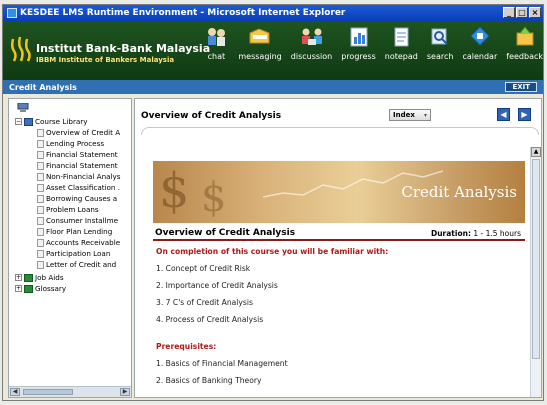 Image resolution: width=547 pixels, height=405 pixels. I want to click on arrow-right-icon: ▶, so click(524, 114).